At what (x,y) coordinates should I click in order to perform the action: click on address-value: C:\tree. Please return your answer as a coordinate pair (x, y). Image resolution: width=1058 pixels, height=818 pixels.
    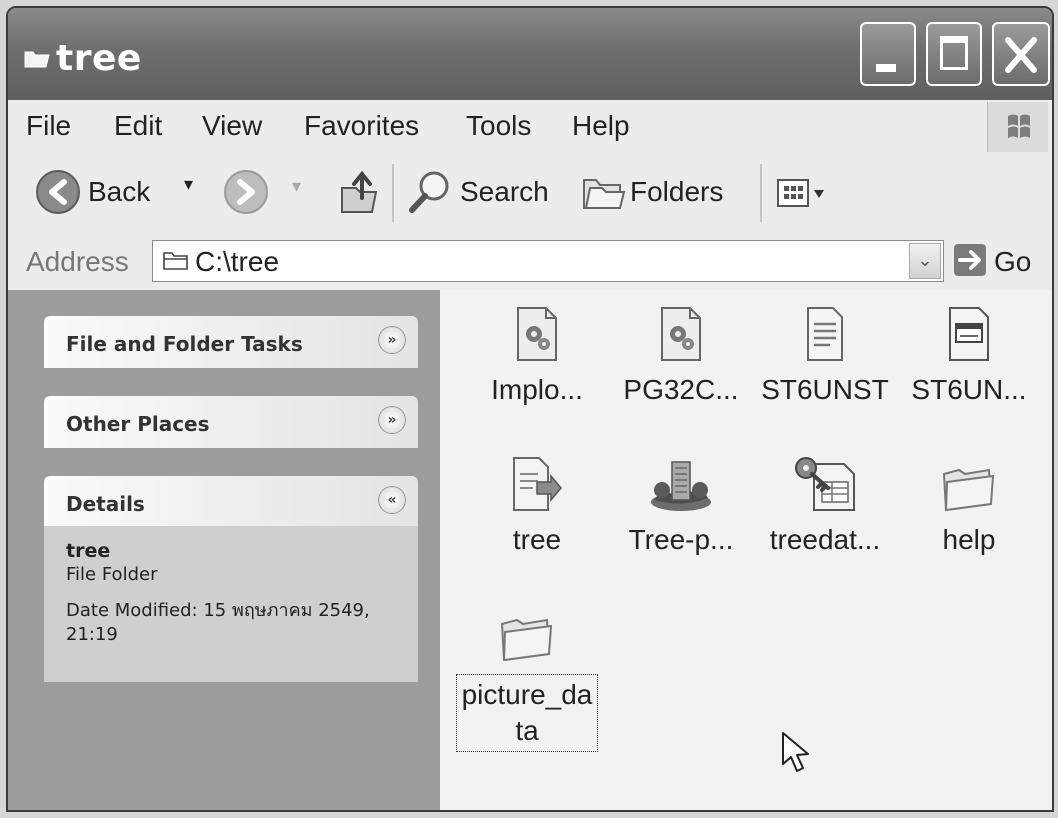
    Looking at the image, I should click on (237, 261).